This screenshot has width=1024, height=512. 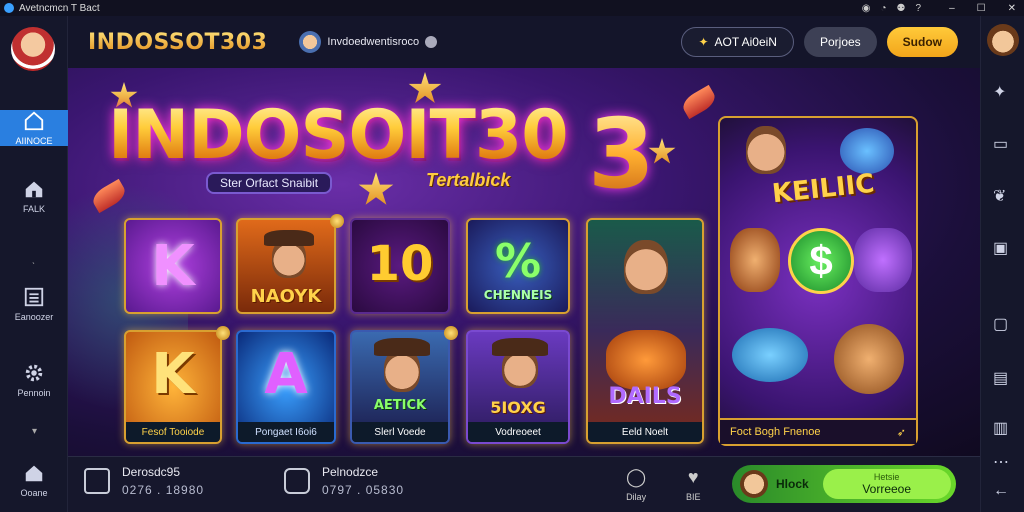 What do you see at coordinates (922, 42) in the screenshot?
I see `signup-button: Sudow` at bounding box center [922, 42].